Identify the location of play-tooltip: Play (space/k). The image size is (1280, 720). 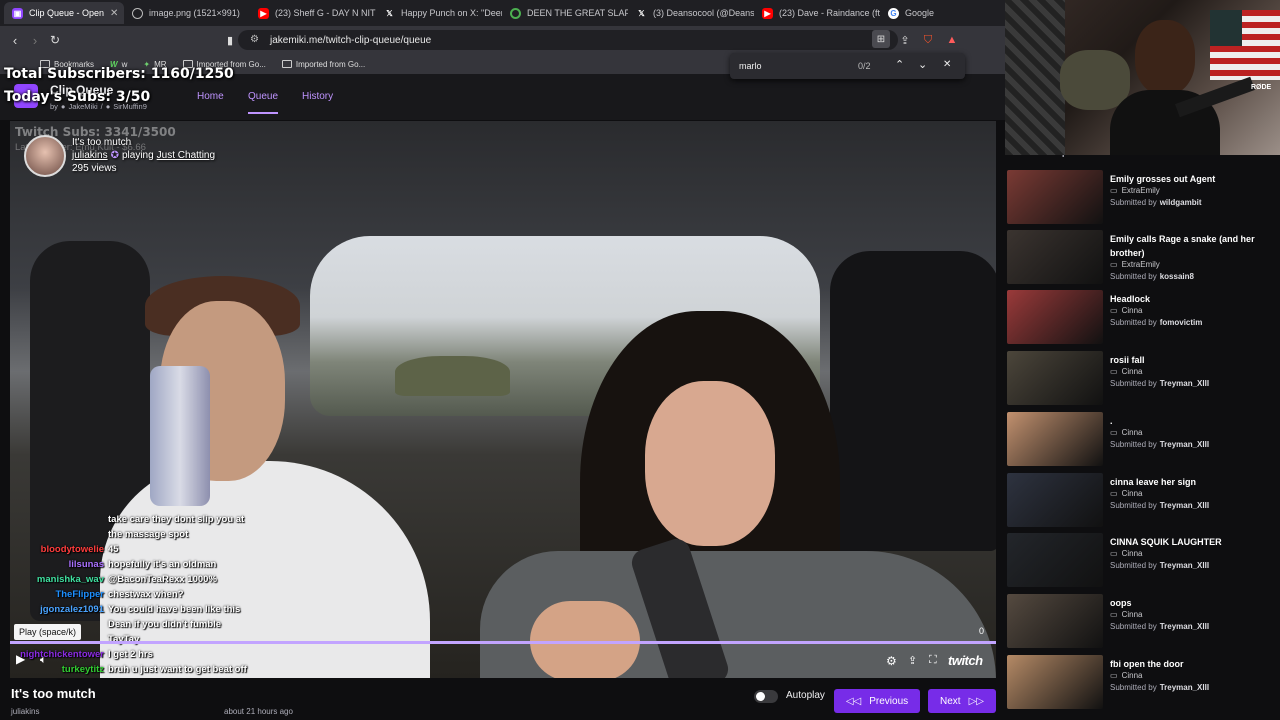
(48, 632).